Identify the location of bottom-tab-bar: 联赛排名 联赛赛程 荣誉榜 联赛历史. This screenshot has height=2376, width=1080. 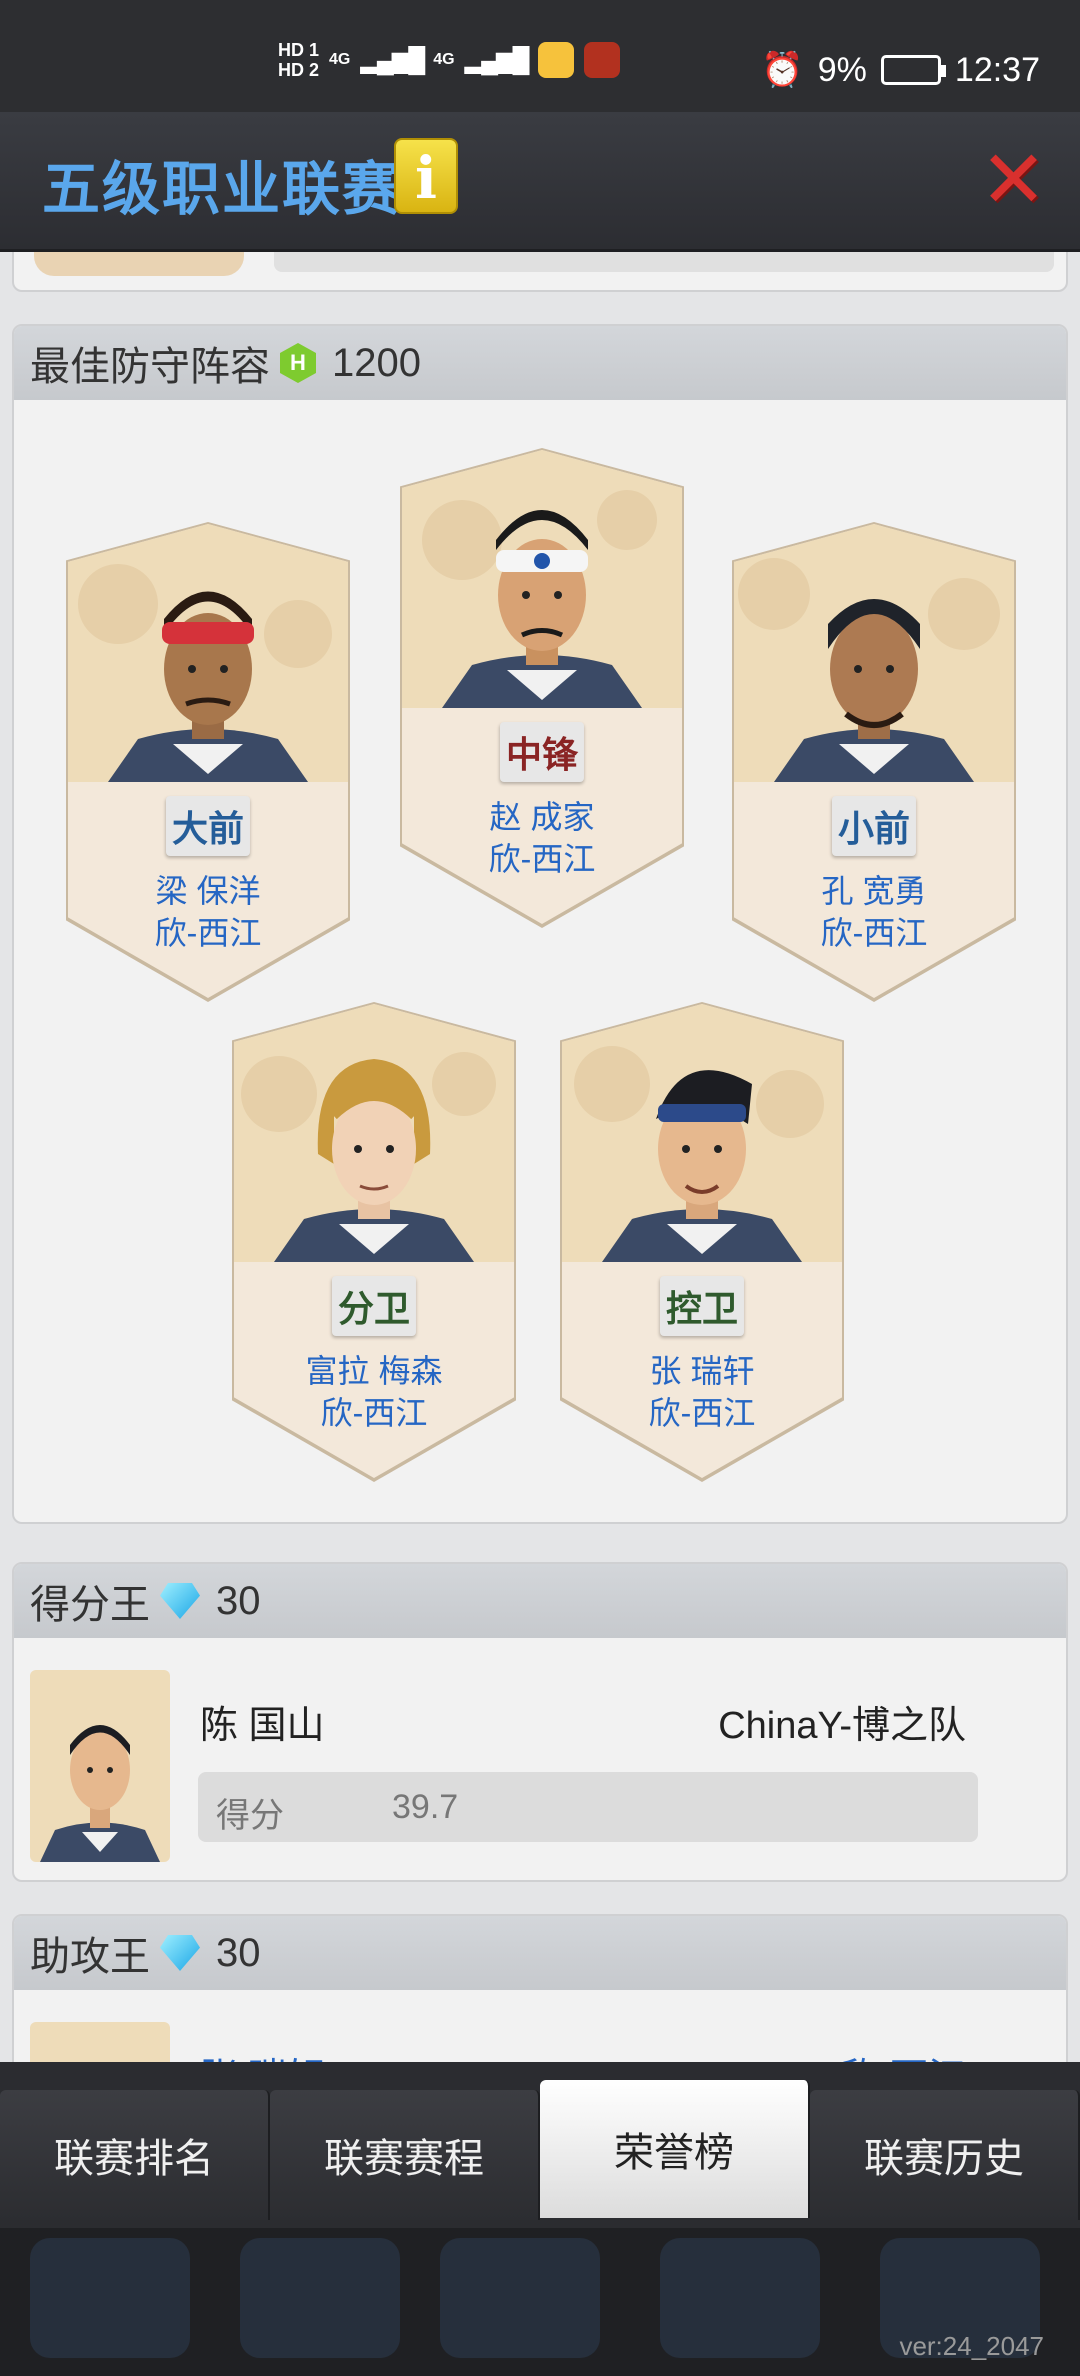
(540, 2154).